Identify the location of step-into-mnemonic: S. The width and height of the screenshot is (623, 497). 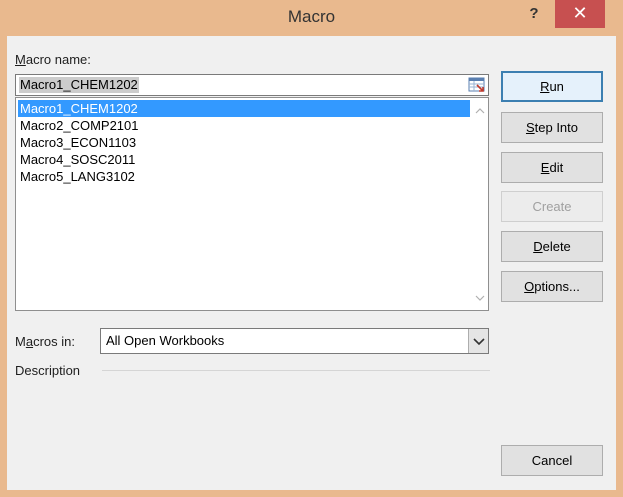
(530, 127).